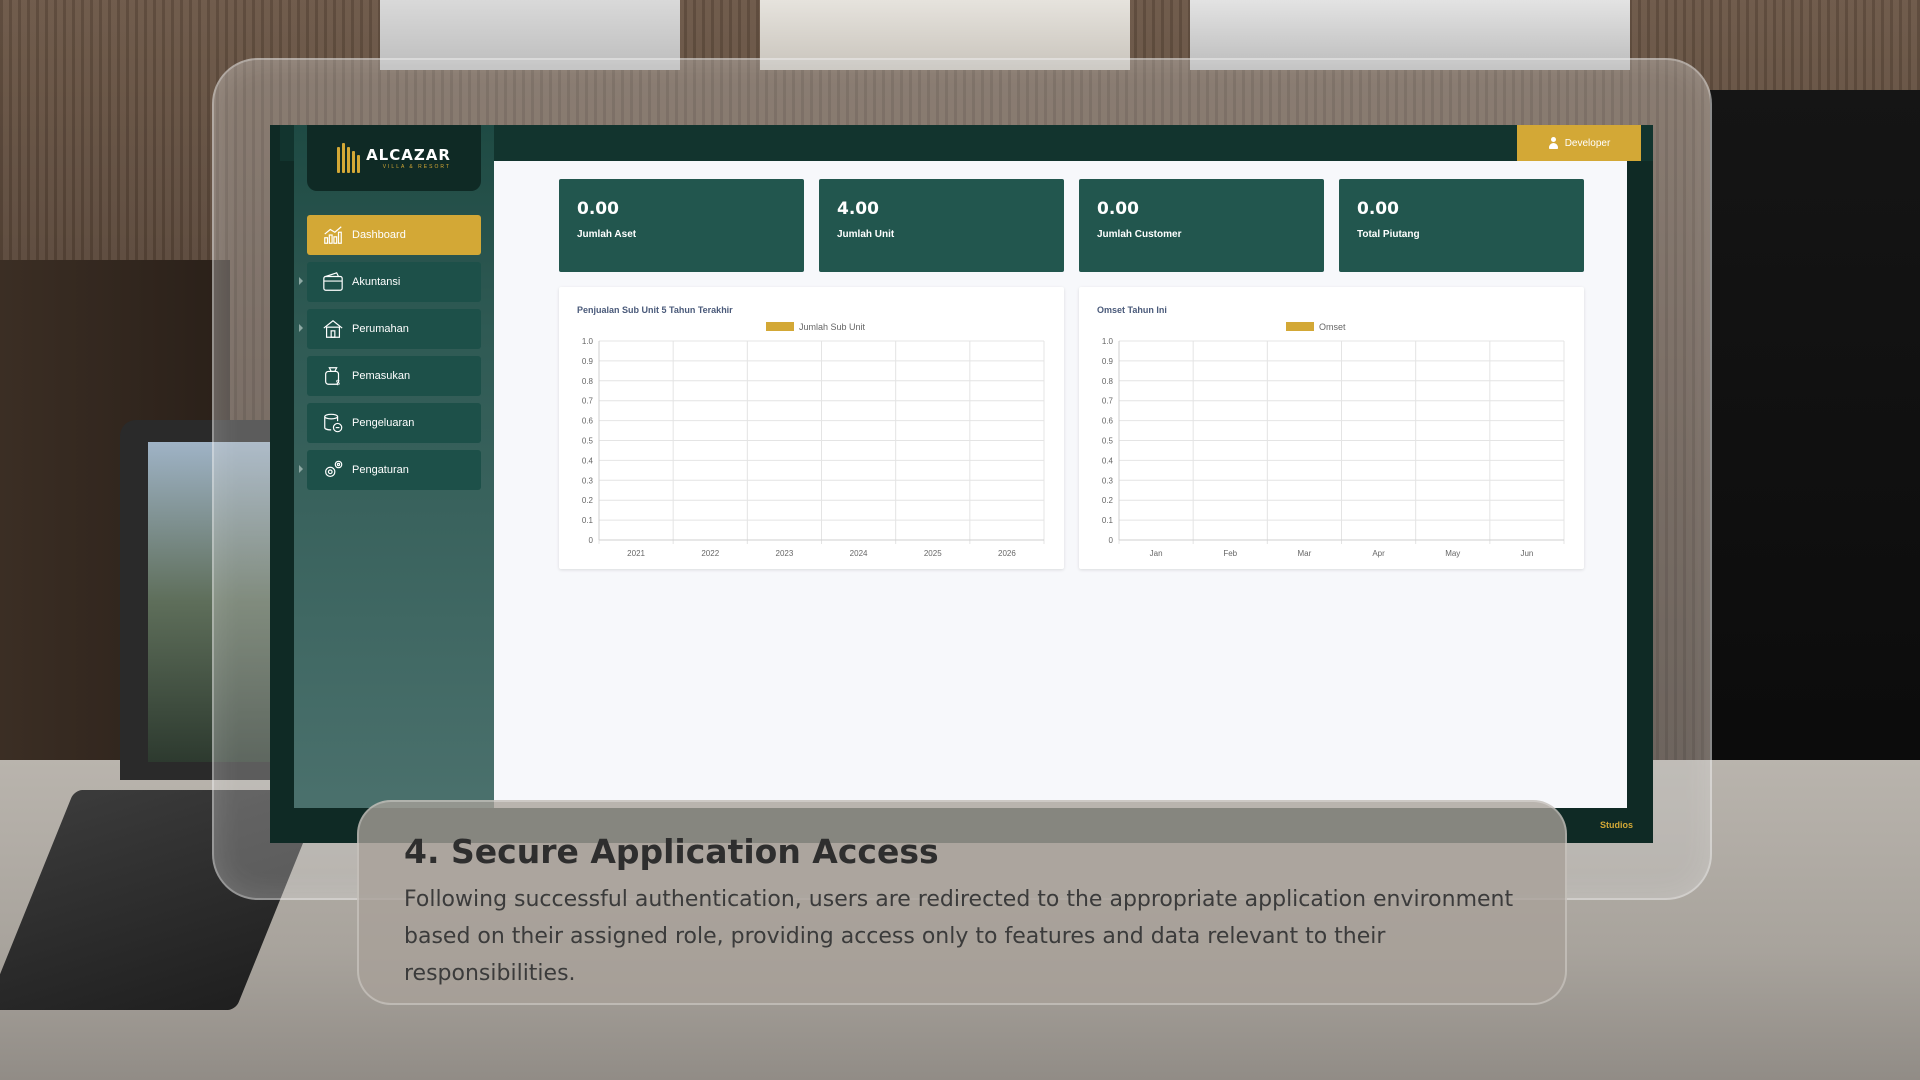 Image resolution: width=1920 pixels, height=1080 pixels. I want to click on sidebar-item-pengeluaran: Pengeluaran, so click(394, 423).